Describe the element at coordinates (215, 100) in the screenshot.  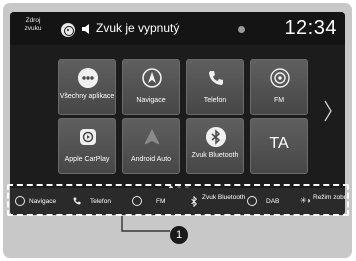
I see `app-tile-label: Telefon` at that location.